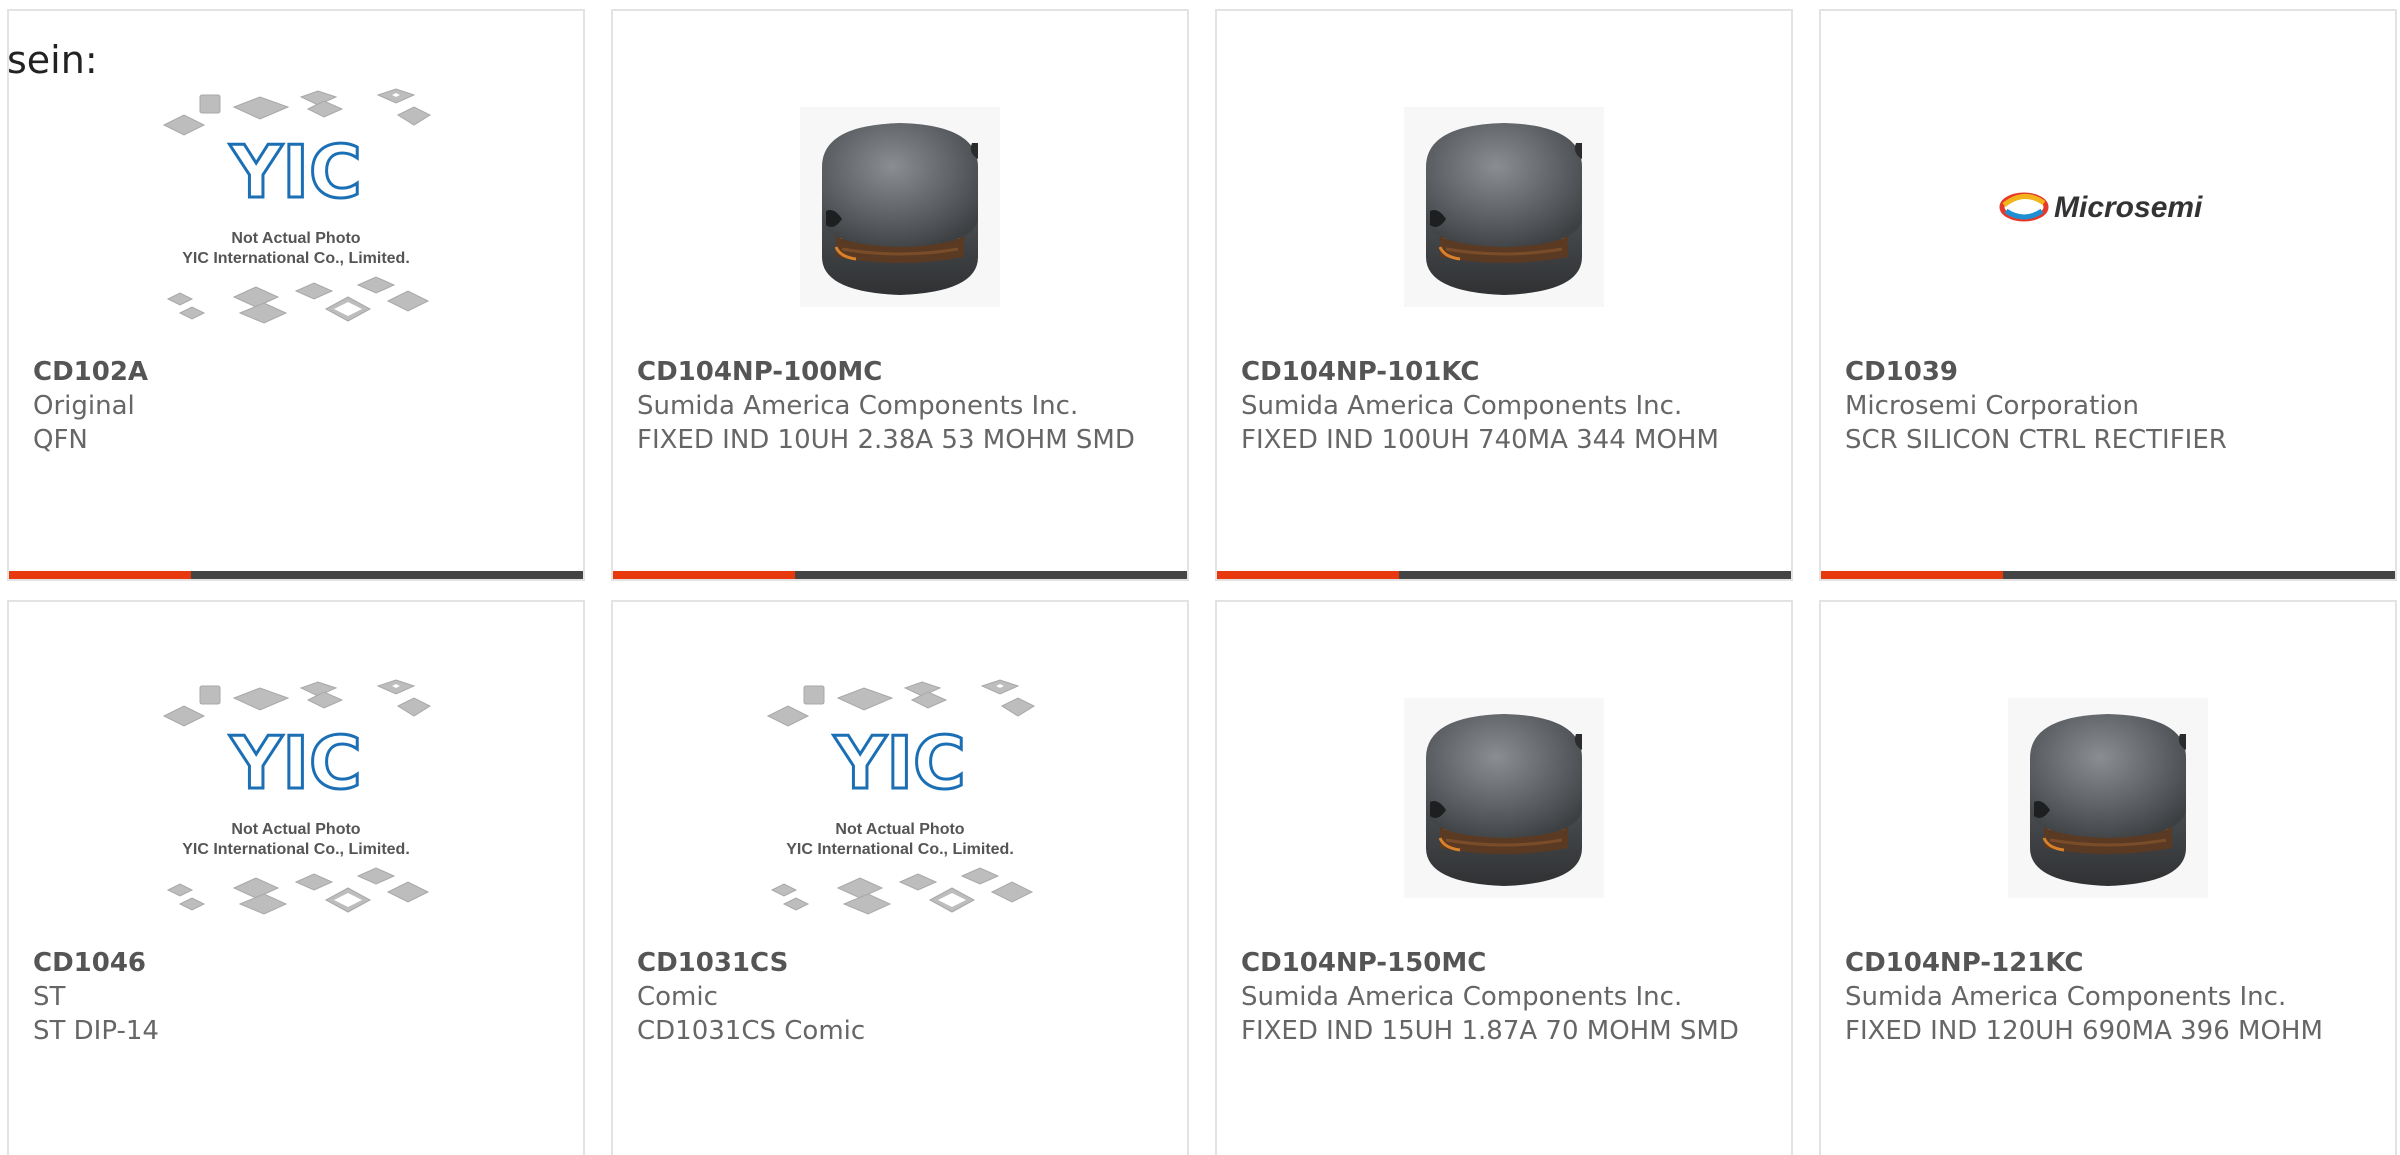  I want to click on product-description: FIXED IND 15UH 1.87A 70 MOHM SMD, so click(1490, 1031).